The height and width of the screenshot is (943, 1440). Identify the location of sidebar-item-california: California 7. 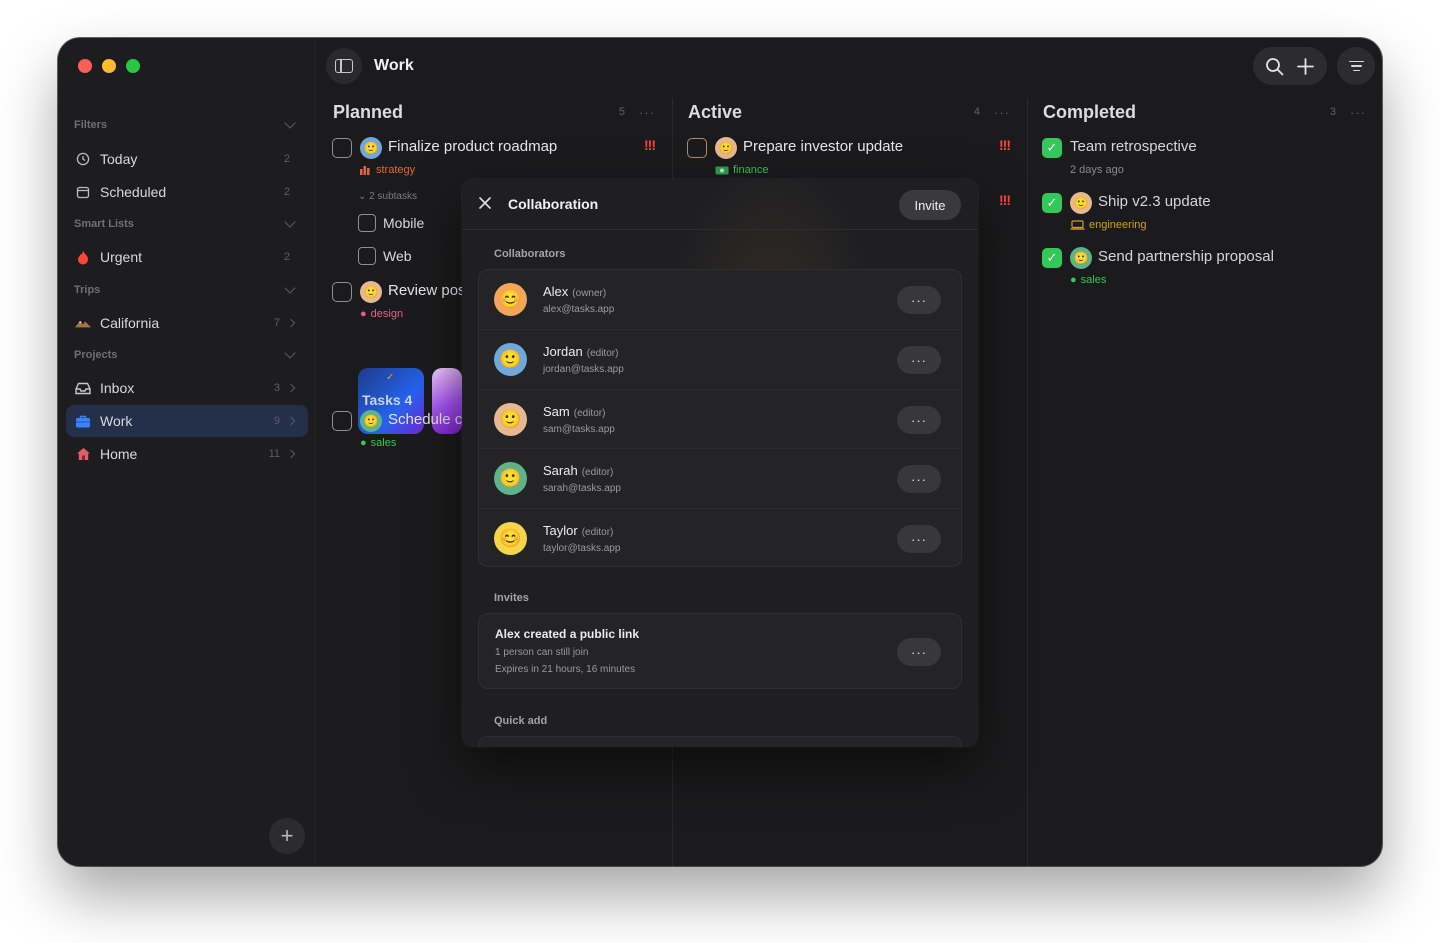
(187, 323).